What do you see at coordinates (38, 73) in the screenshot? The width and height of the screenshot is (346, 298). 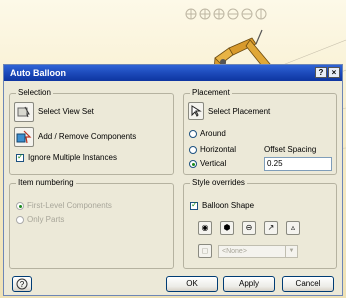 I see `dialog-title: Auto Balloon` at bounding box center [38, 73].